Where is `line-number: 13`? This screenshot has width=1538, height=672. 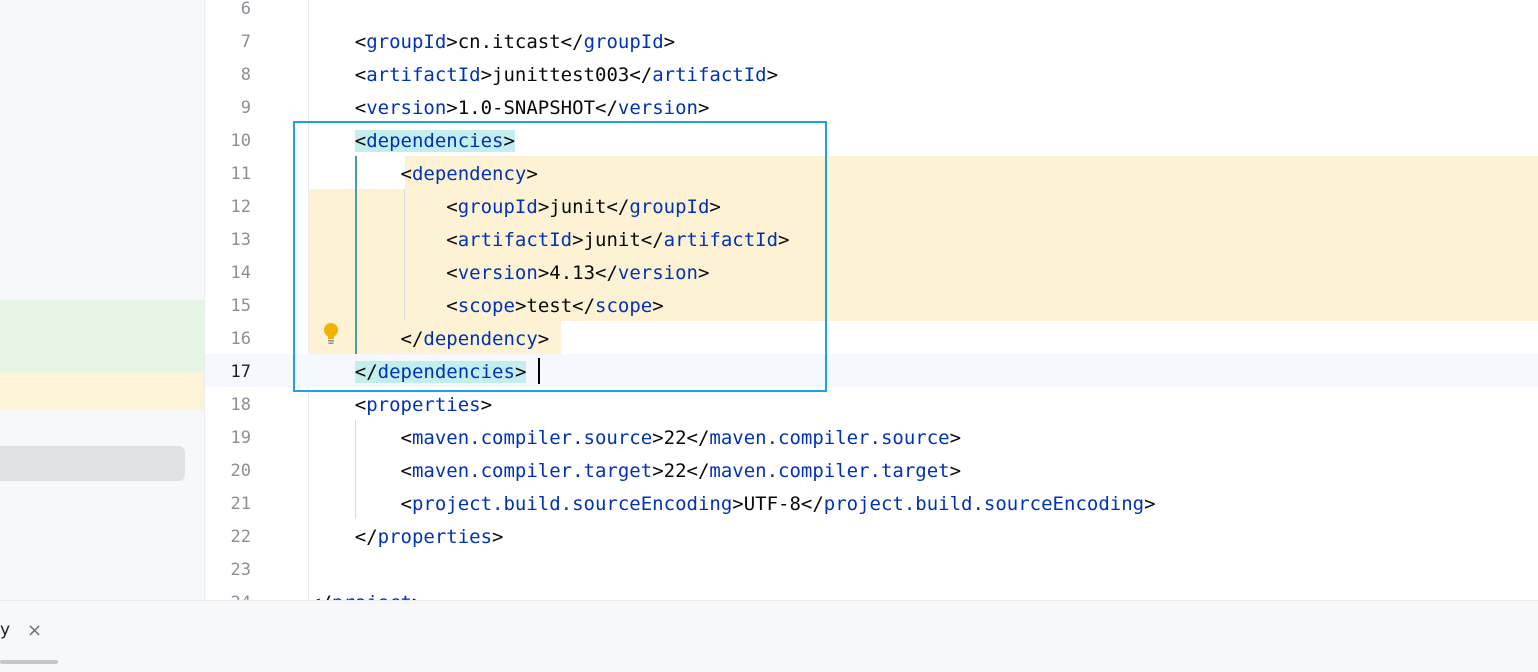
line-number: 13 is located at coordinates (228, 240).